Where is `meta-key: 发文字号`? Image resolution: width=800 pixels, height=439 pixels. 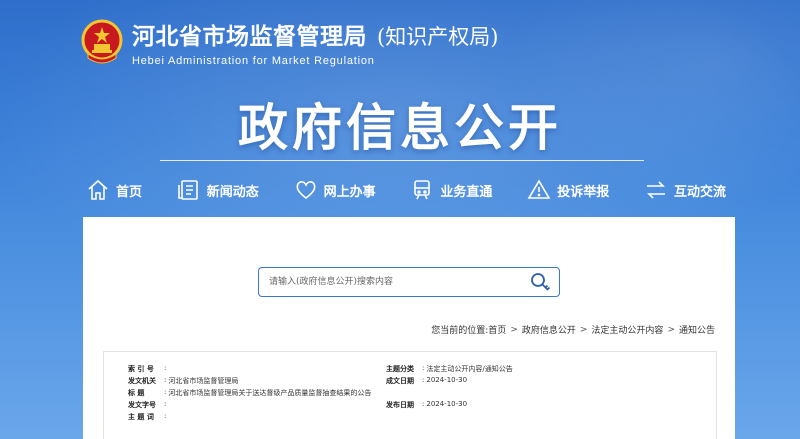 meta-key: 发文字号 is located at coordinates (142, 405).